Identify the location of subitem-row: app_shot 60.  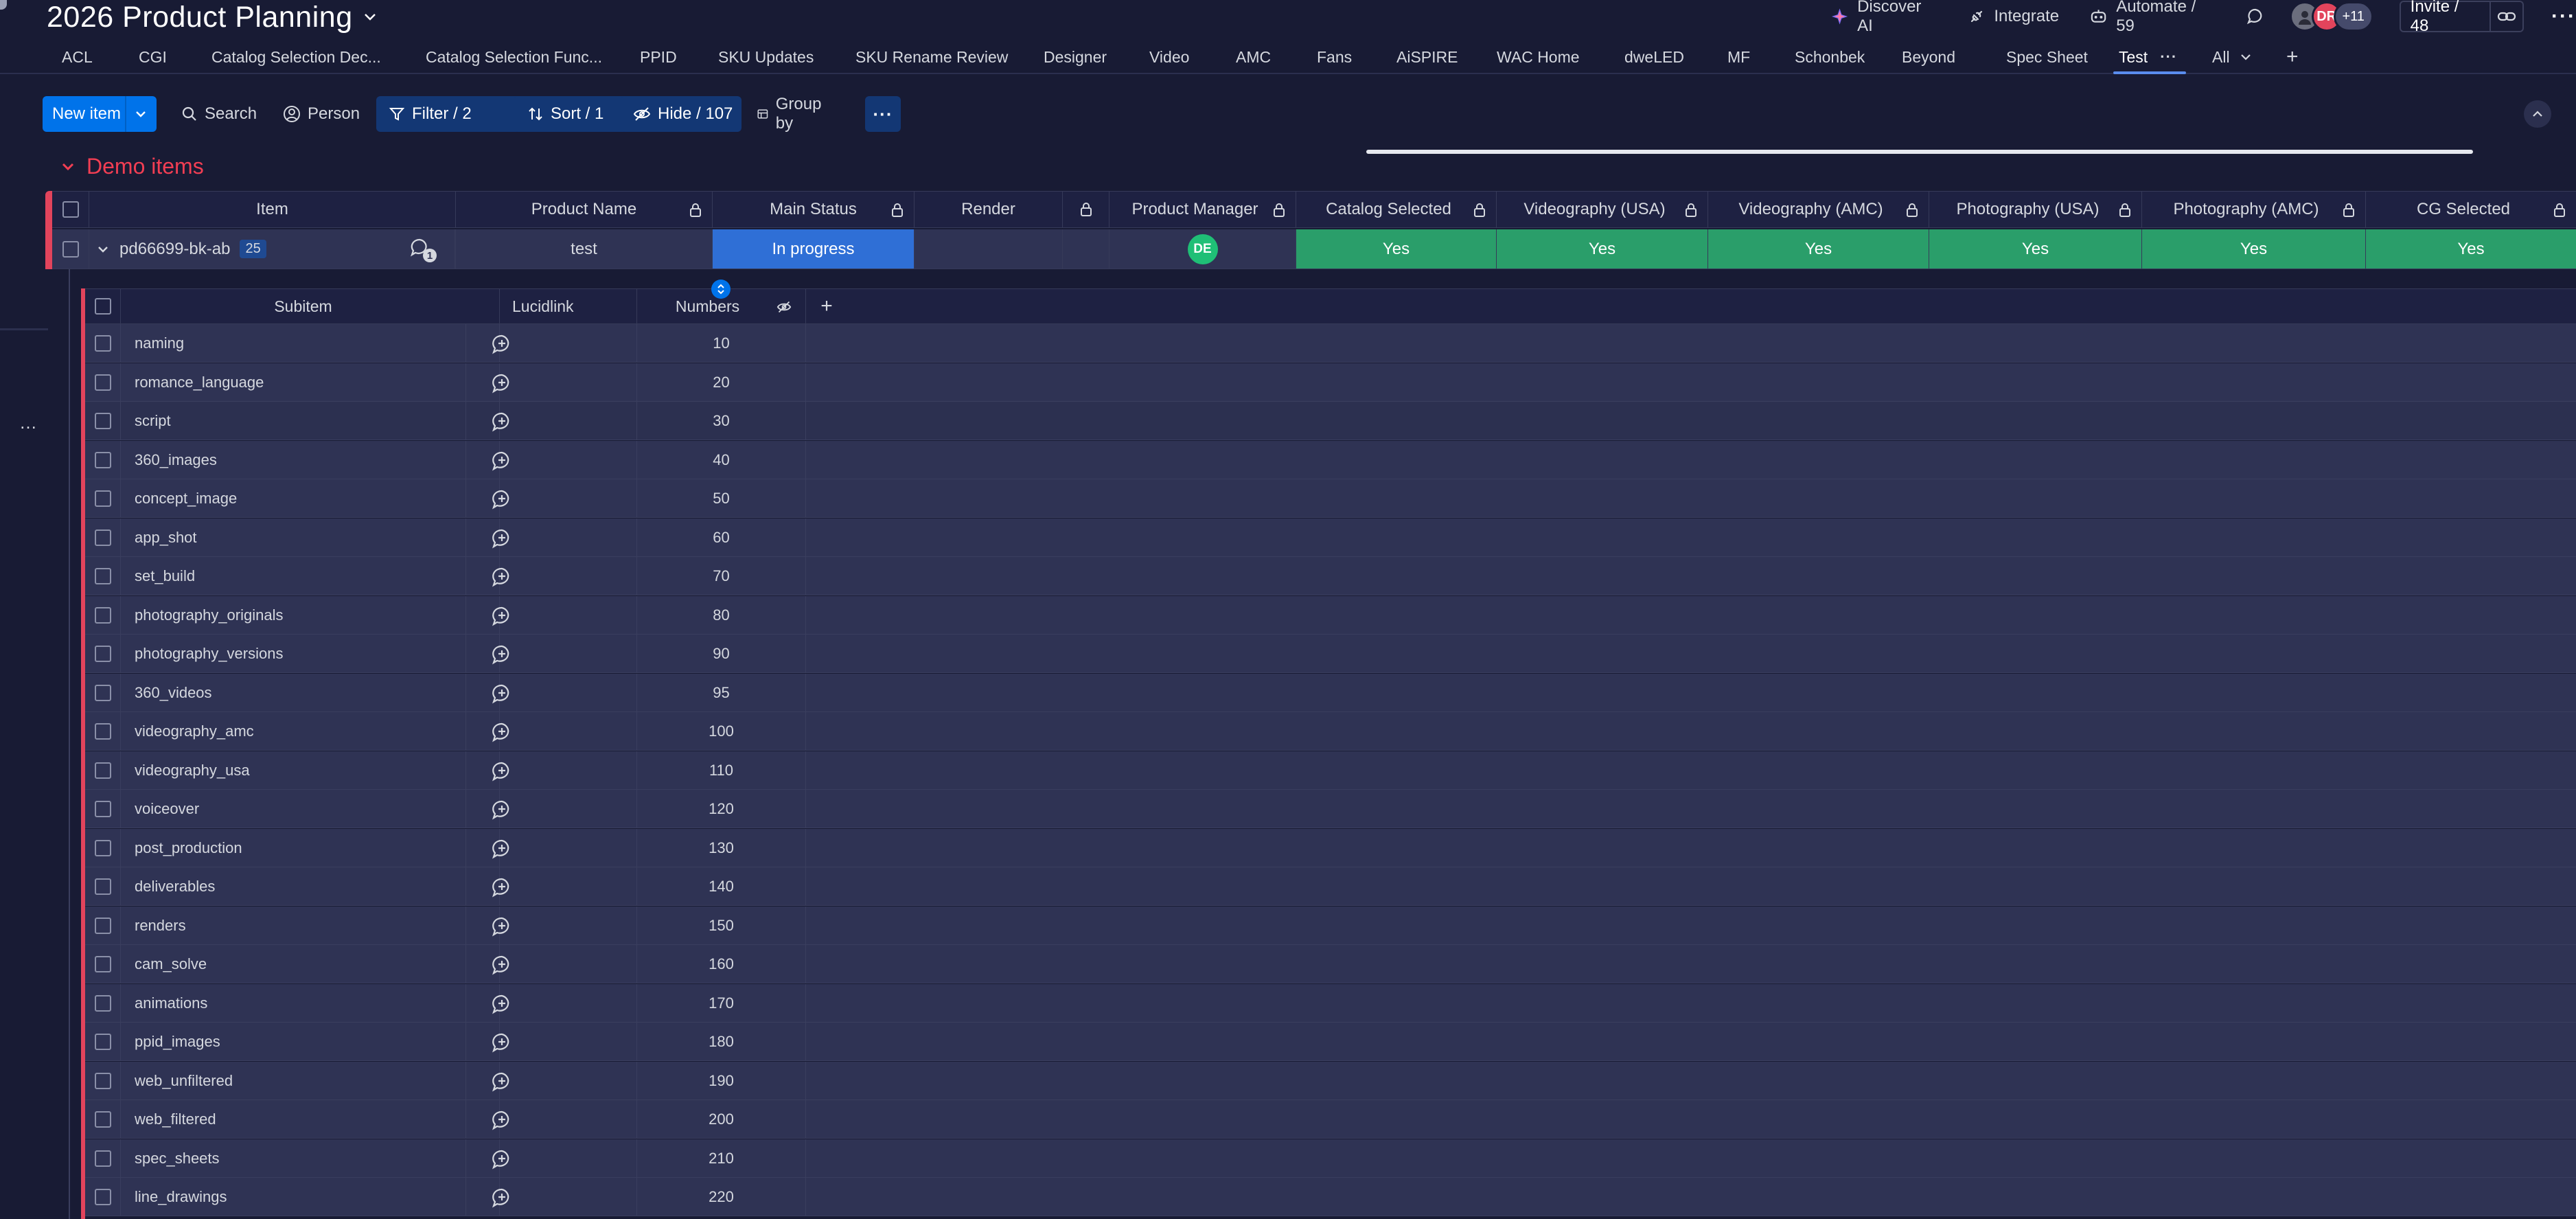
(1330, 537).